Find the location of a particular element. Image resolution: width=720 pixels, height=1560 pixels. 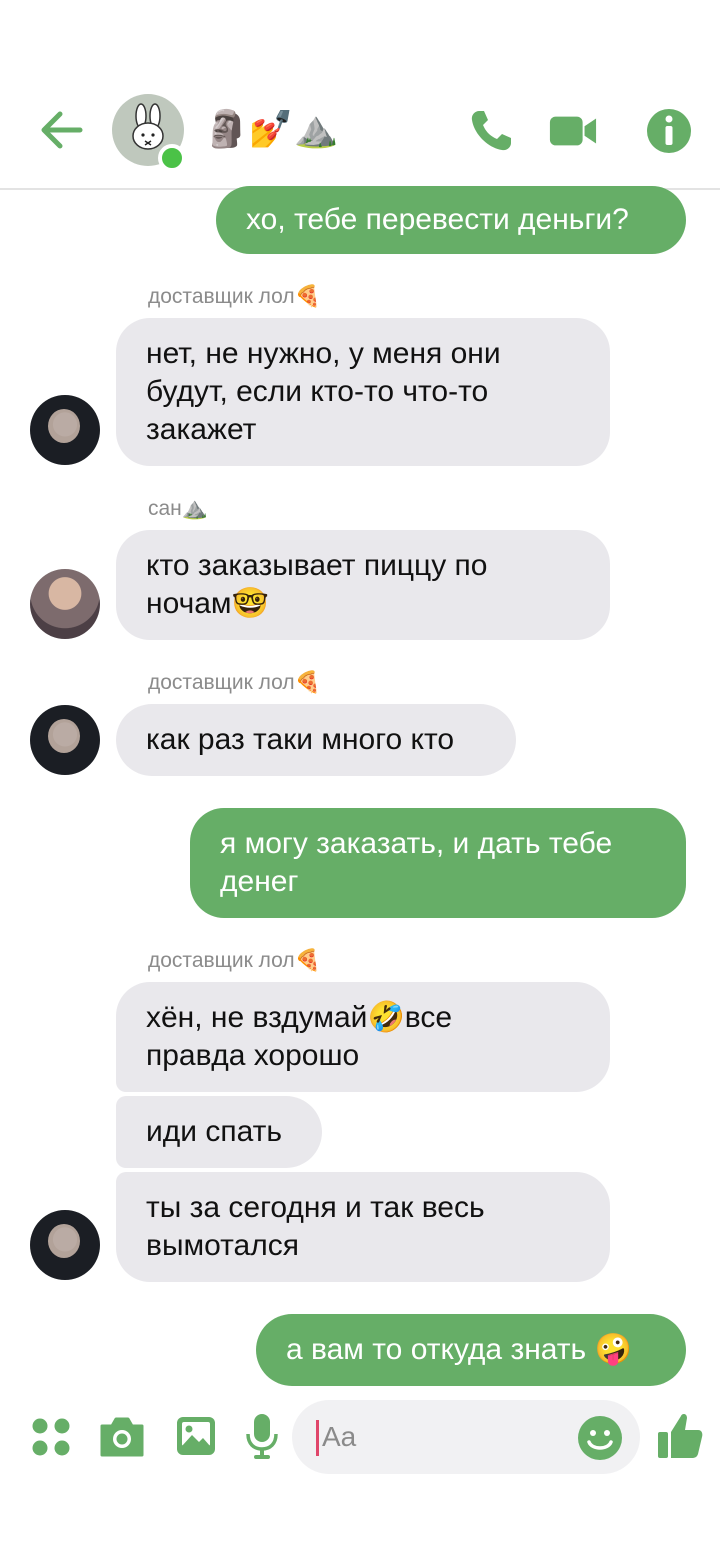

chat-title: 🗿💅⛰️ is located at coordinates (271, 130).